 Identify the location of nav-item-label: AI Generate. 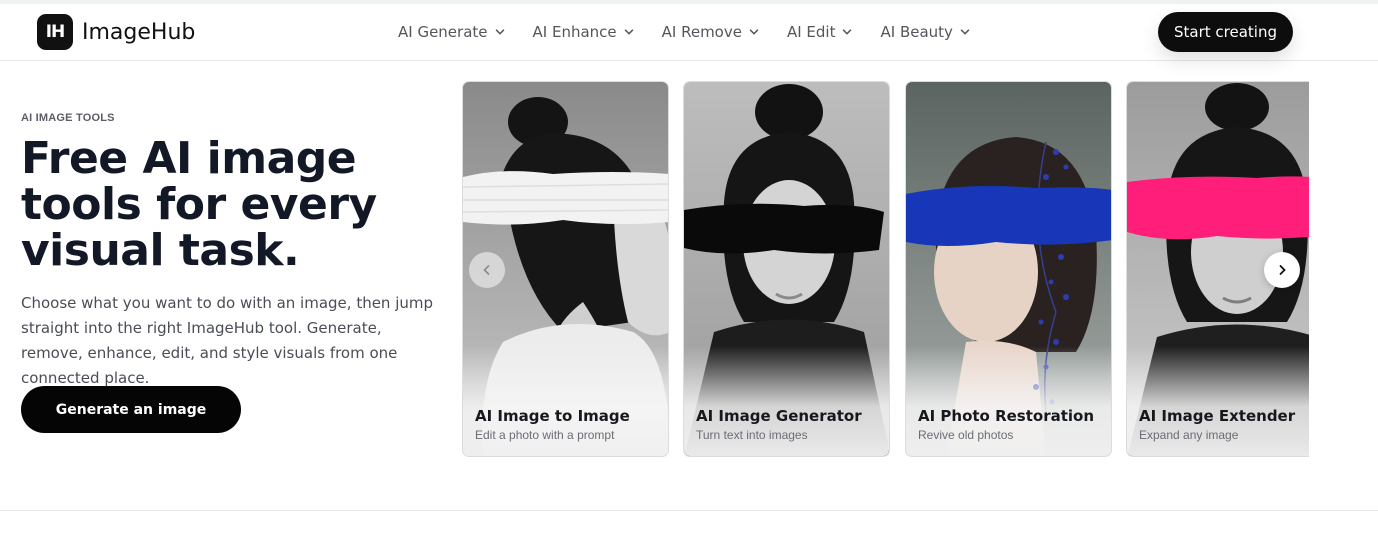
(443, 32).